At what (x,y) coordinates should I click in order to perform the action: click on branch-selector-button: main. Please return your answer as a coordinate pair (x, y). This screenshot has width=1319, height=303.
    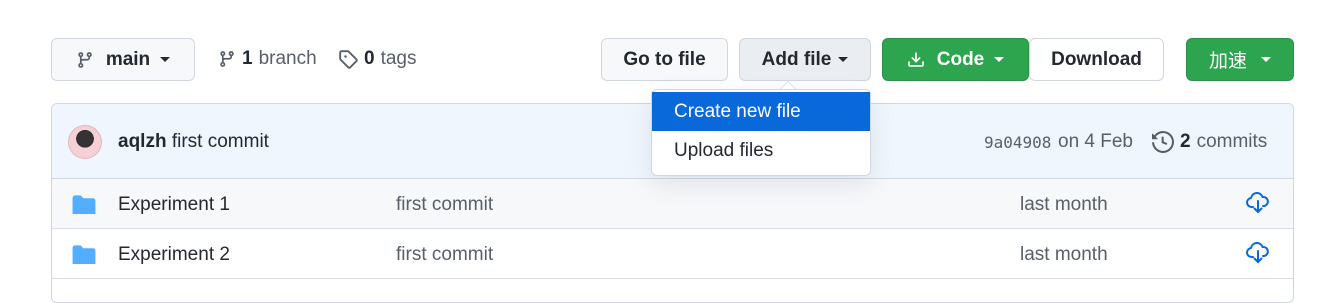
    Looking at the image, I should click on (123, 59).